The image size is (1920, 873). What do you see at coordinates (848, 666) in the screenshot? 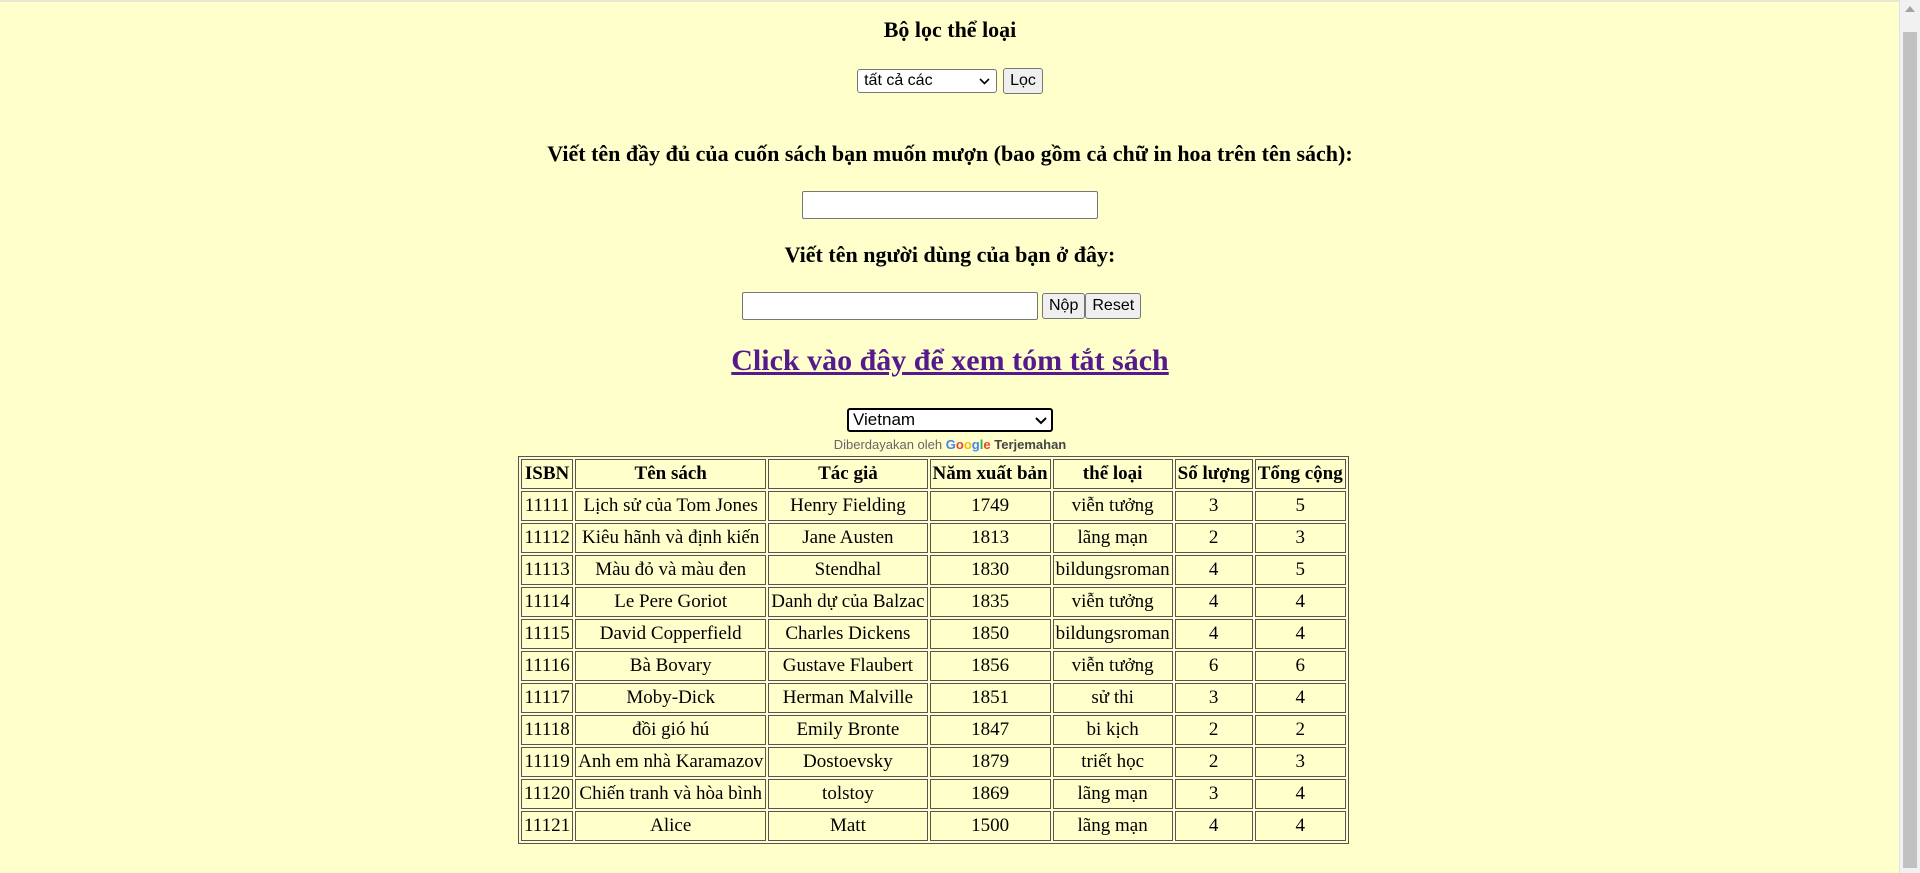
I see `table-cell: Gustave Flaubert` at bounding box center [848, 666].